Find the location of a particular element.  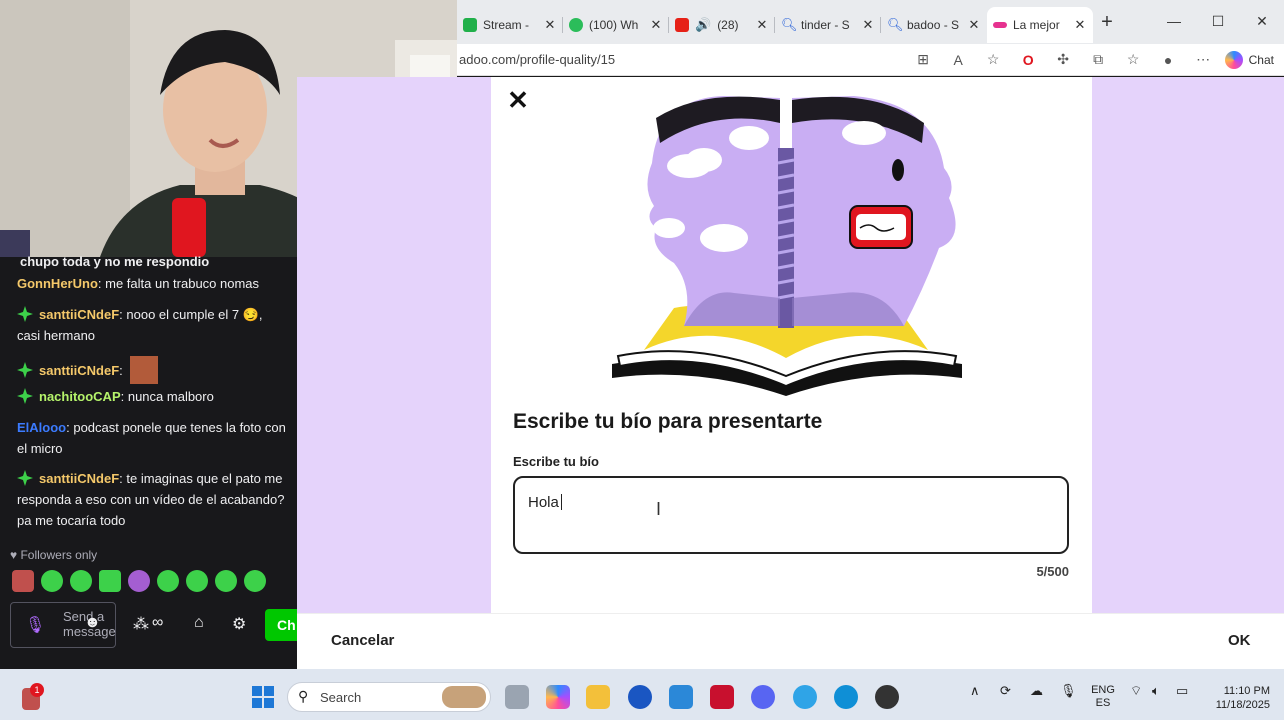

obs-icon is located at coordinates (887, 697).